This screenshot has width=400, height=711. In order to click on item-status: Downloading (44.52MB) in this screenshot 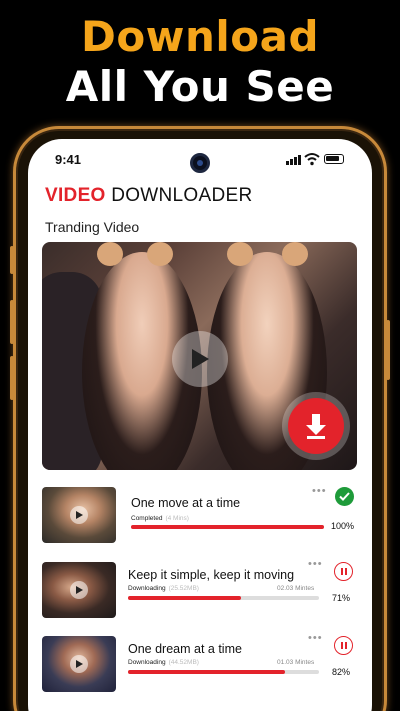, I will do `click(163, 662)`.